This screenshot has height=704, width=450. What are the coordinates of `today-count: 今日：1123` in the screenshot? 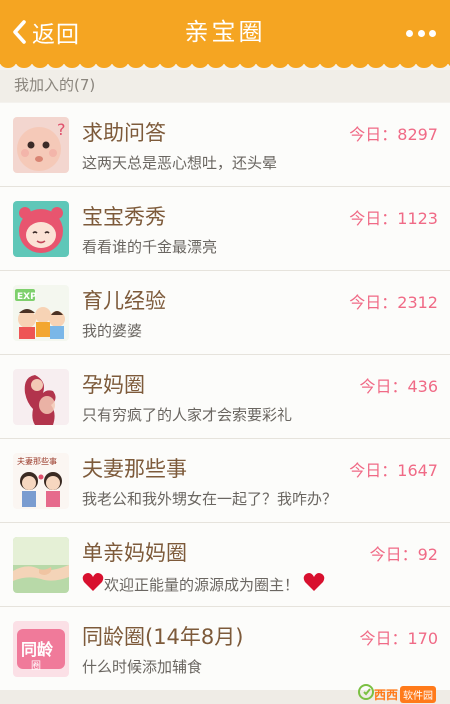 It's located at (393, 218).